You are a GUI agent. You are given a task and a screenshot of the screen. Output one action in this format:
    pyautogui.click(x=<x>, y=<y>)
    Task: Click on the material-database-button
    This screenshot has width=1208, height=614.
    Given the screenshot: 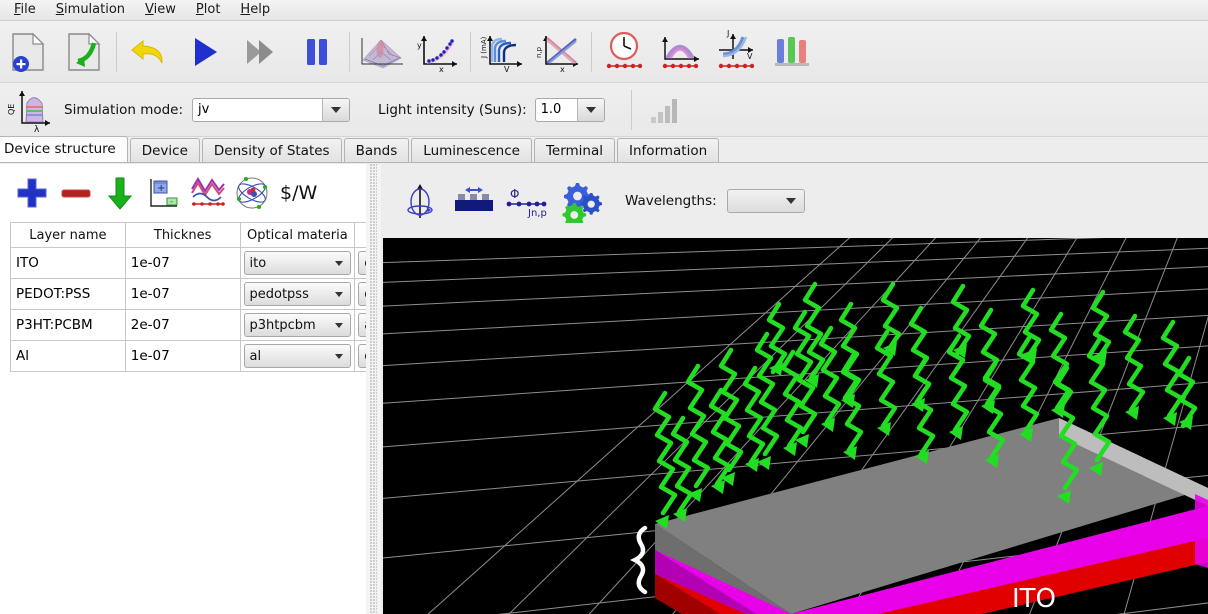 What is the action you would take?
    pyautogui.click(x=252, y=193)
    